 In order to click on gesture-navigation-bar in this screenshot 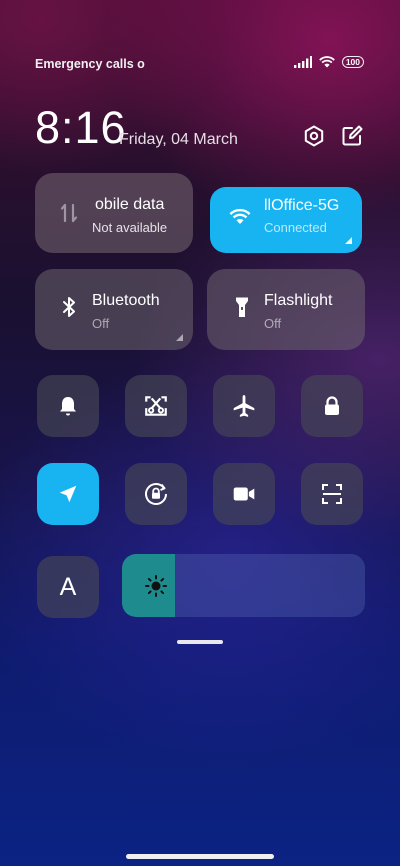, I will do `click(200, 856)`.